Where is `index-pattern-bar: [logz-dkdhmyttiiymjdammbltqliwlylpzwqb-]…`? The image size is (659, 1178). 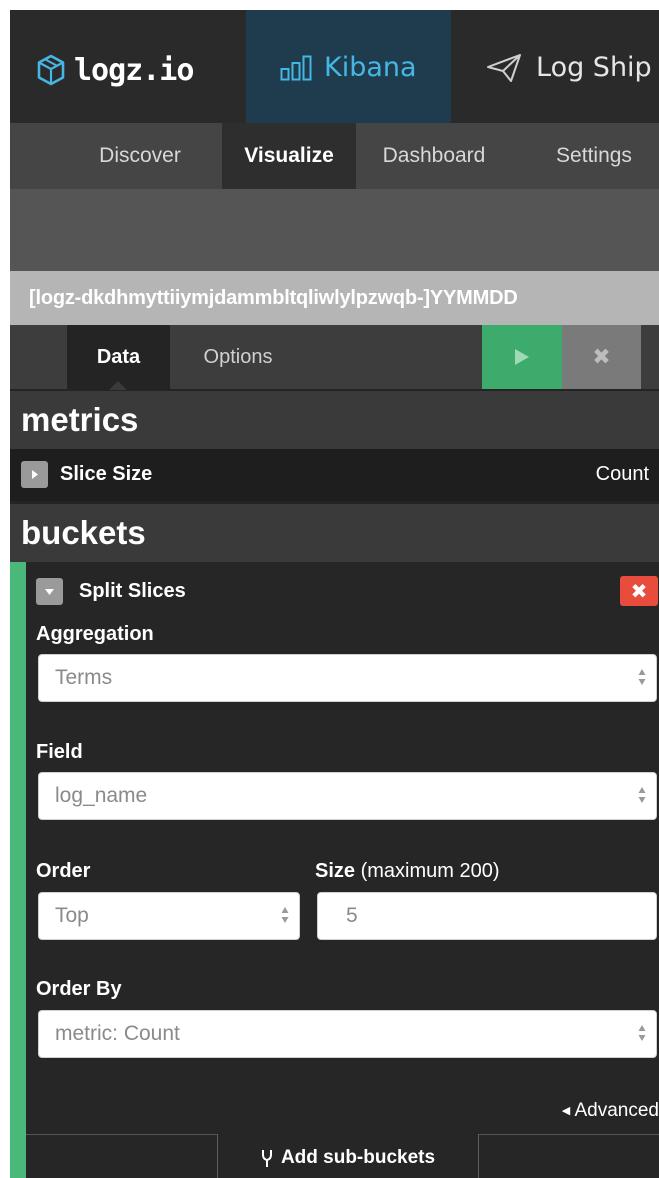
index-pattern-bar: [logz-dkdhmyttiiymjdammbltqliwlylpzwqb-]… is located at coordinates (334, 298).